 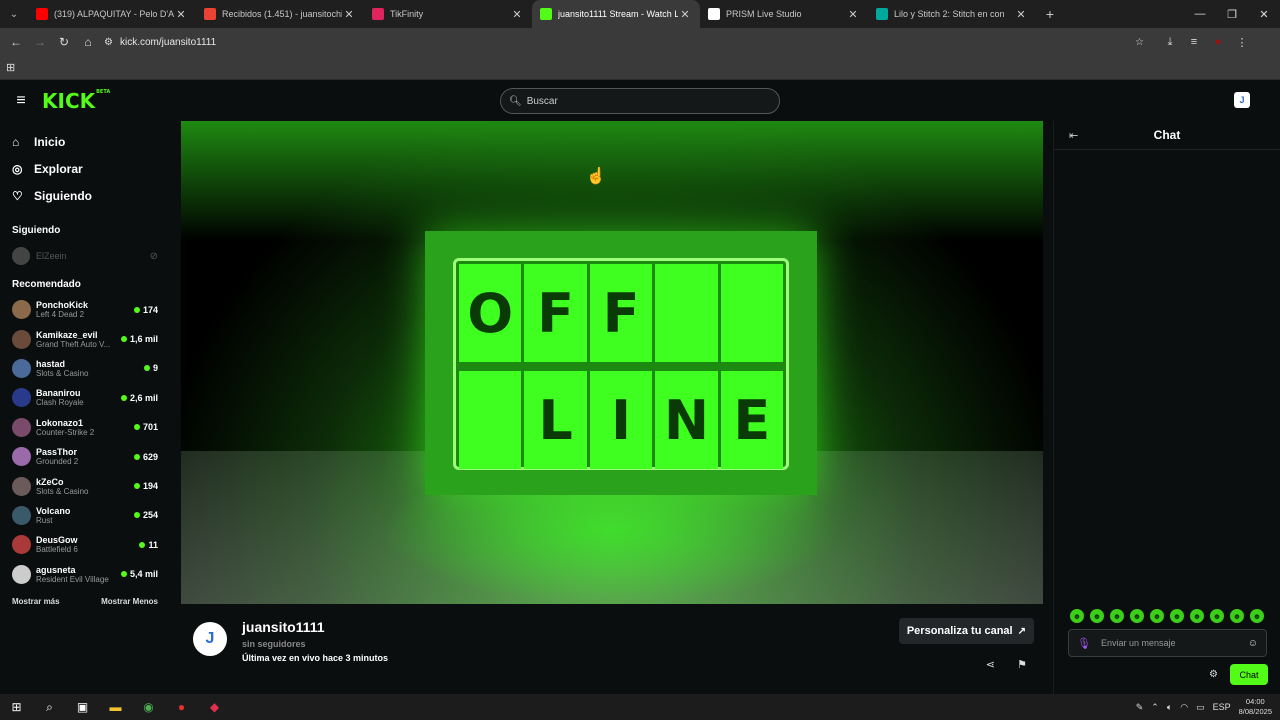 I want to click on emoji-icon: ☺, so click(x=1253, y=643).